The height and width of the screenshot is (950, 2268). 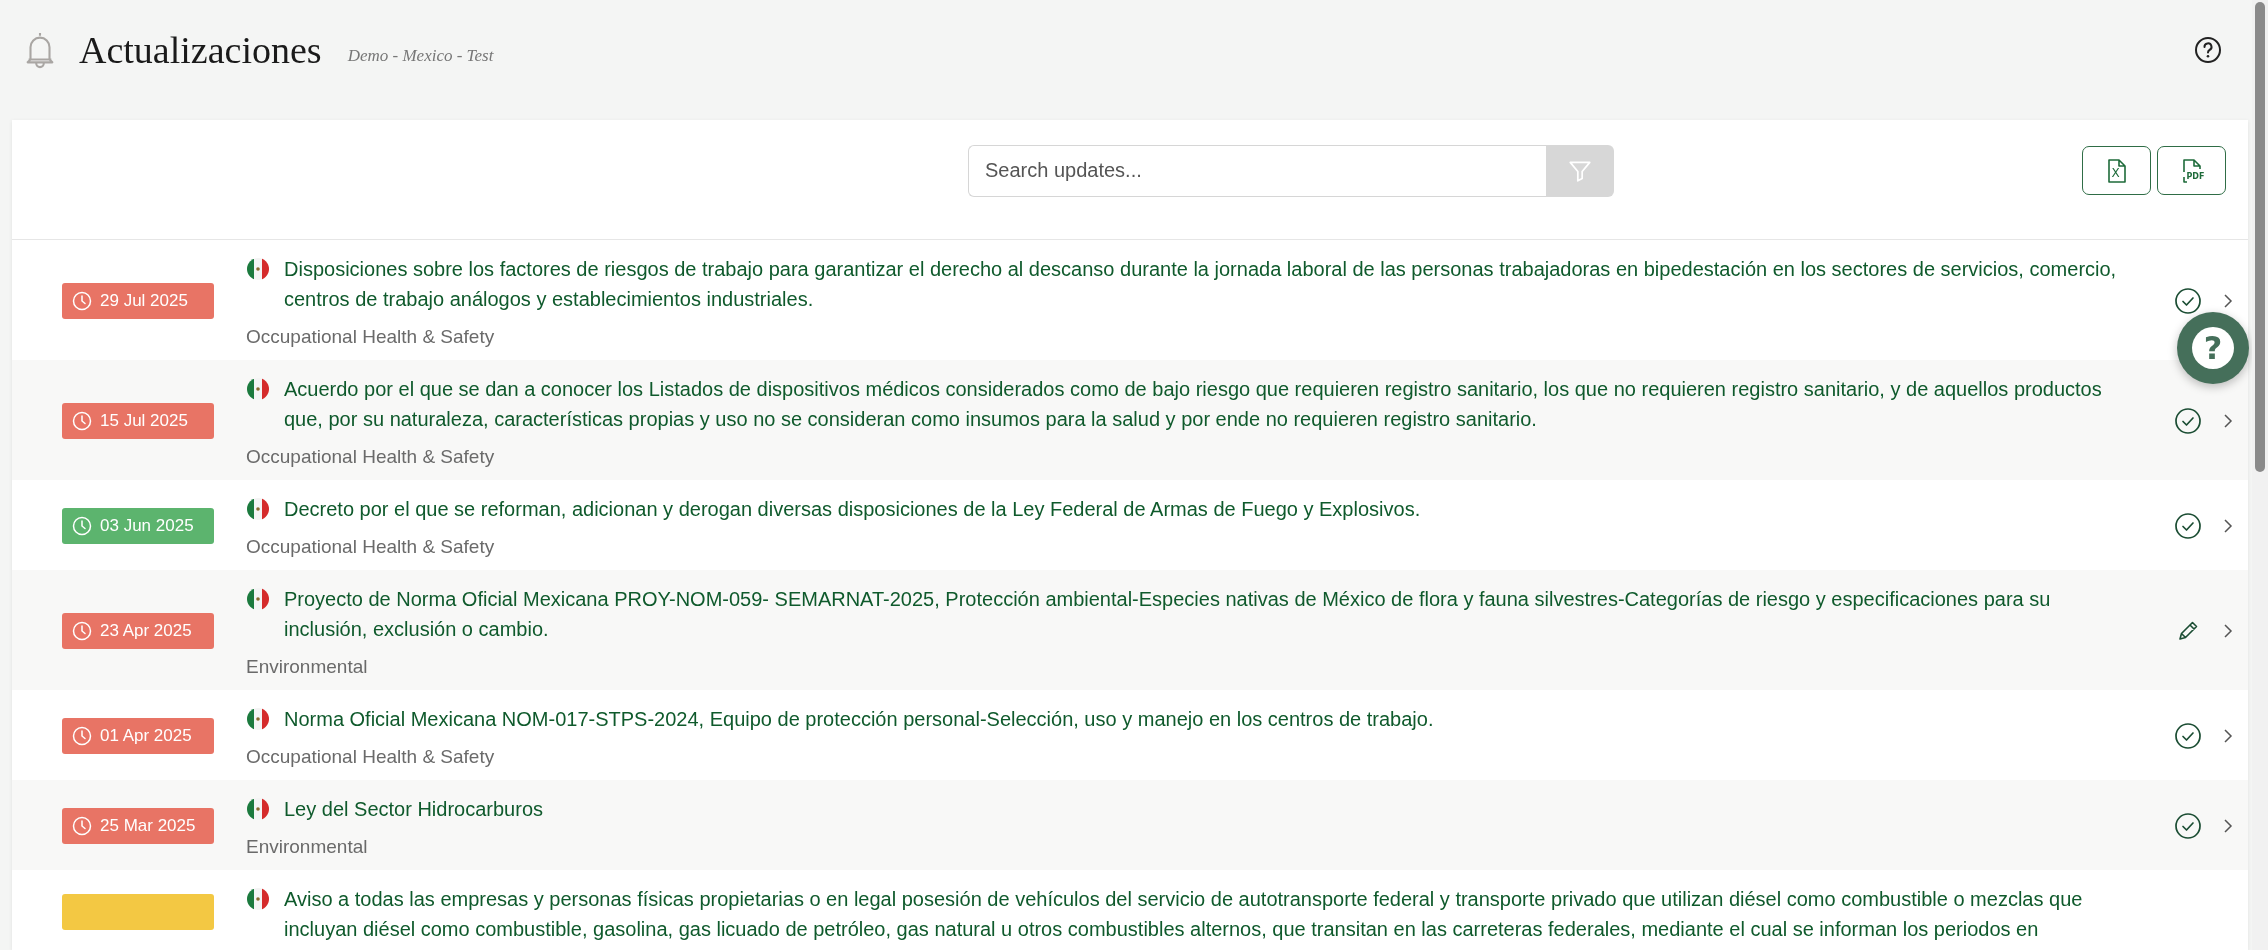 What do you see at coordinates (2208, 50) in the screenshot?
I see `help-icon` at bounding box center [2208, 50].